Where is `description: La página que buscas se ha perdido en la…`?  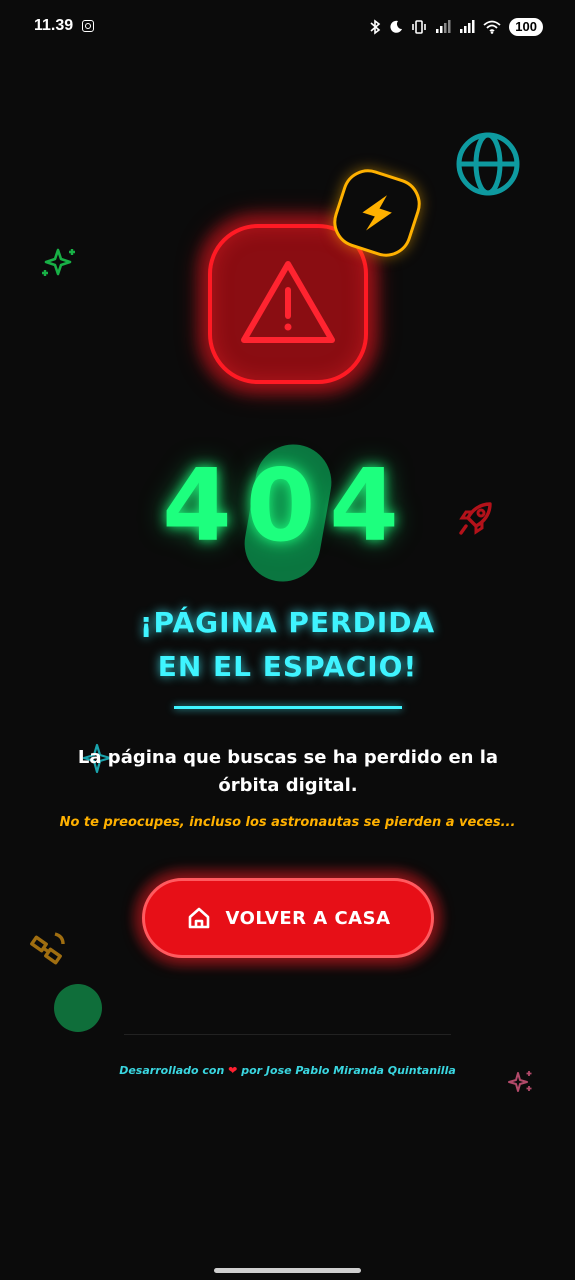 description: La página que buscas se ha perdido en la… is located at coordinates (288, 771).